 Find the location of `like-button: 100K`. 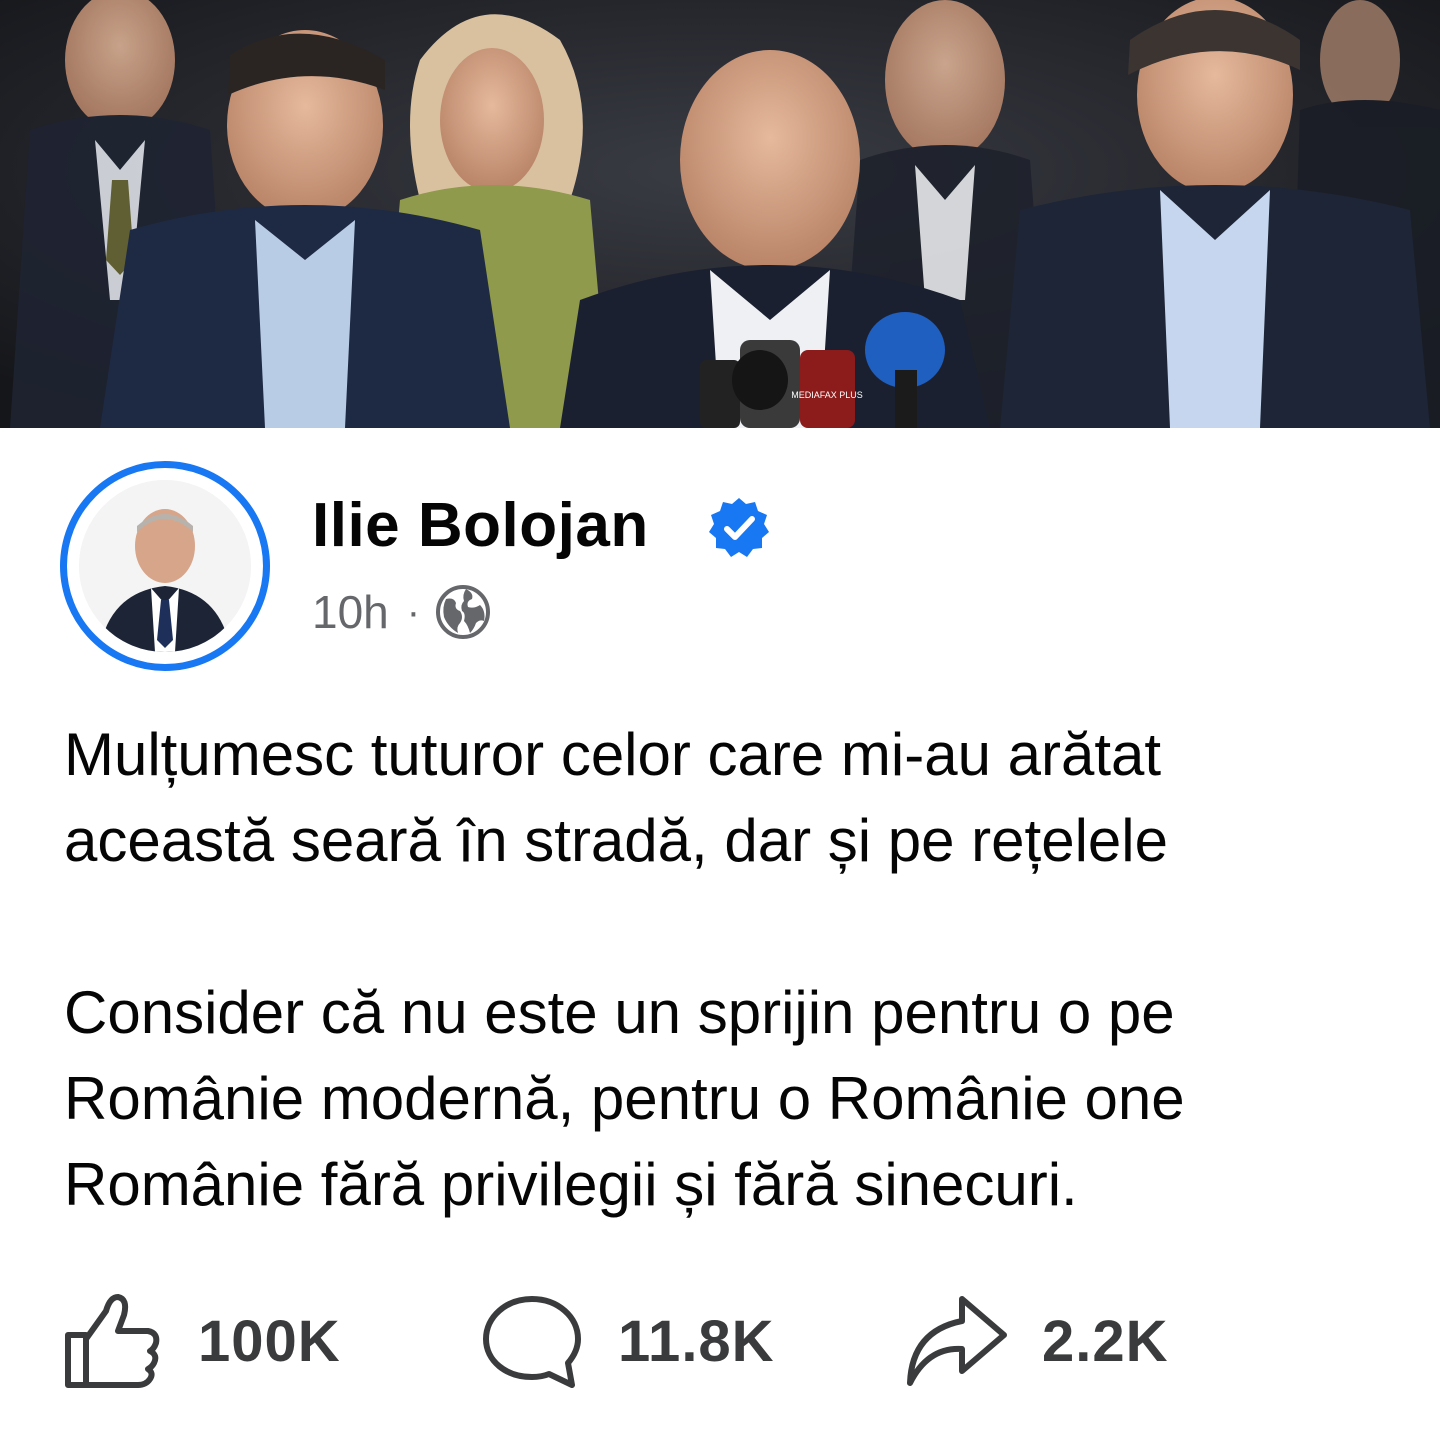

like-button: 100K is located at coordinates (200, 1341).